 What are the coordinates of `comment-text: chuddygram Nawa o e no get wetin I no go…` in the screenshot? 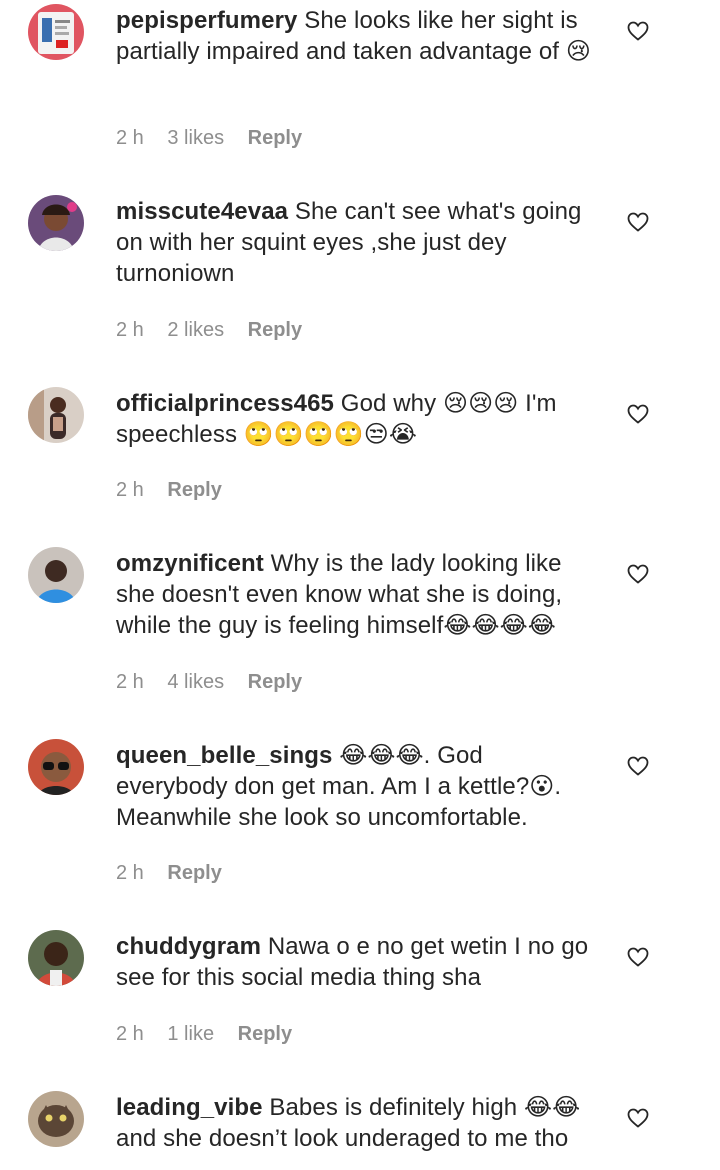 It's located at (356, 962).